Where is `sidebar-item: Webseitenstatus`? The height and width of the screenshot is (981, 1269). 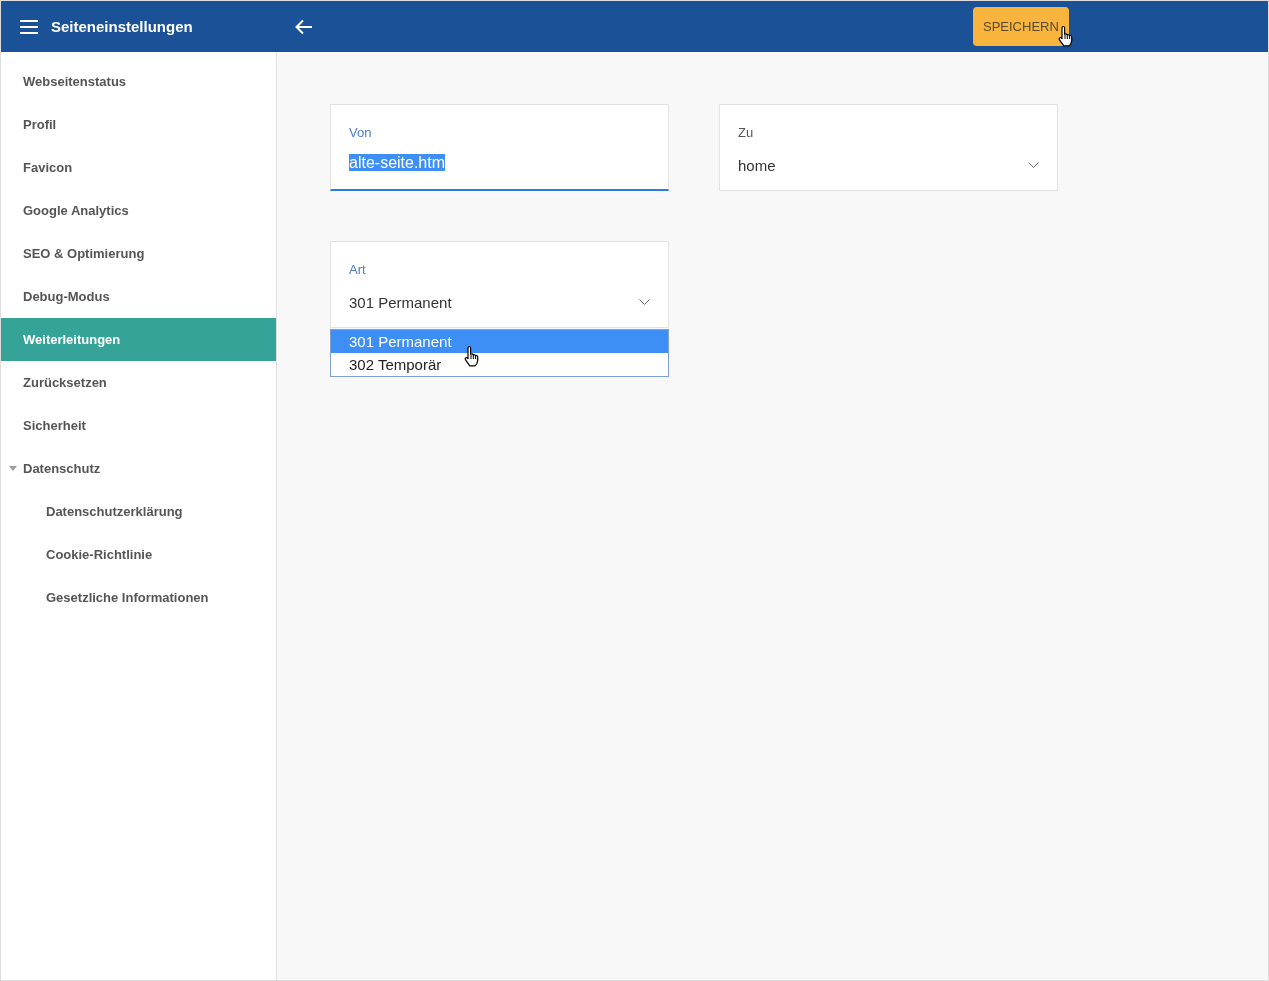 sidebar-item: Webseitenstatus is located at coordinates (138, 81).